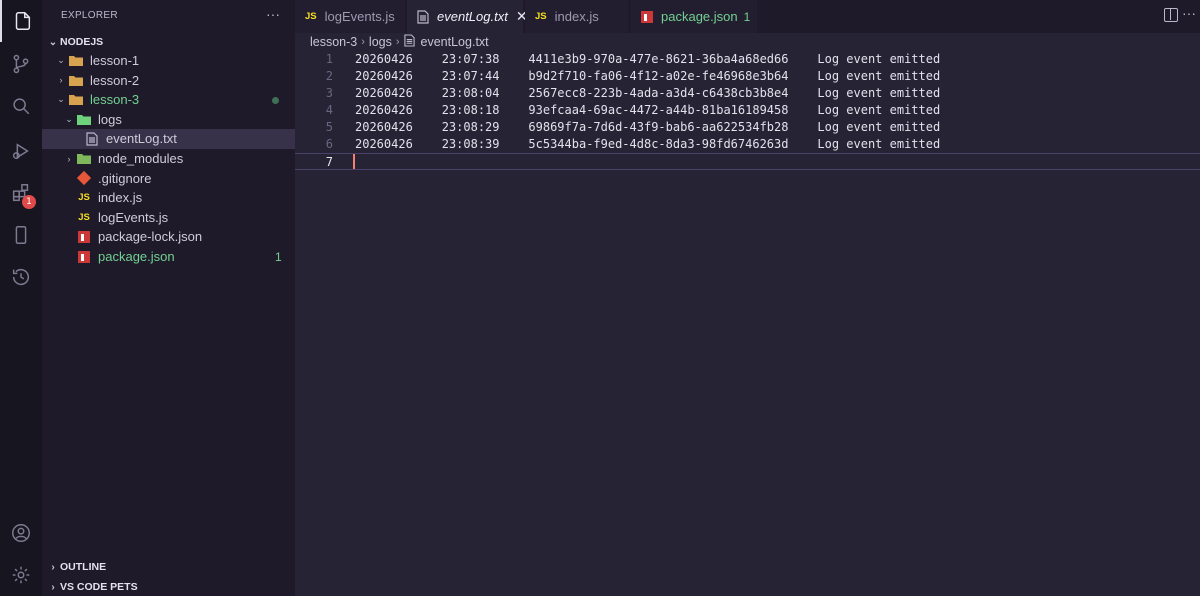 The image size is (1200, 596). What do you see at coordinates (168, 81) in the screenshot?
I see `tree-folder-lesson-2: › lesson-2` at bounding box center [168, 81].